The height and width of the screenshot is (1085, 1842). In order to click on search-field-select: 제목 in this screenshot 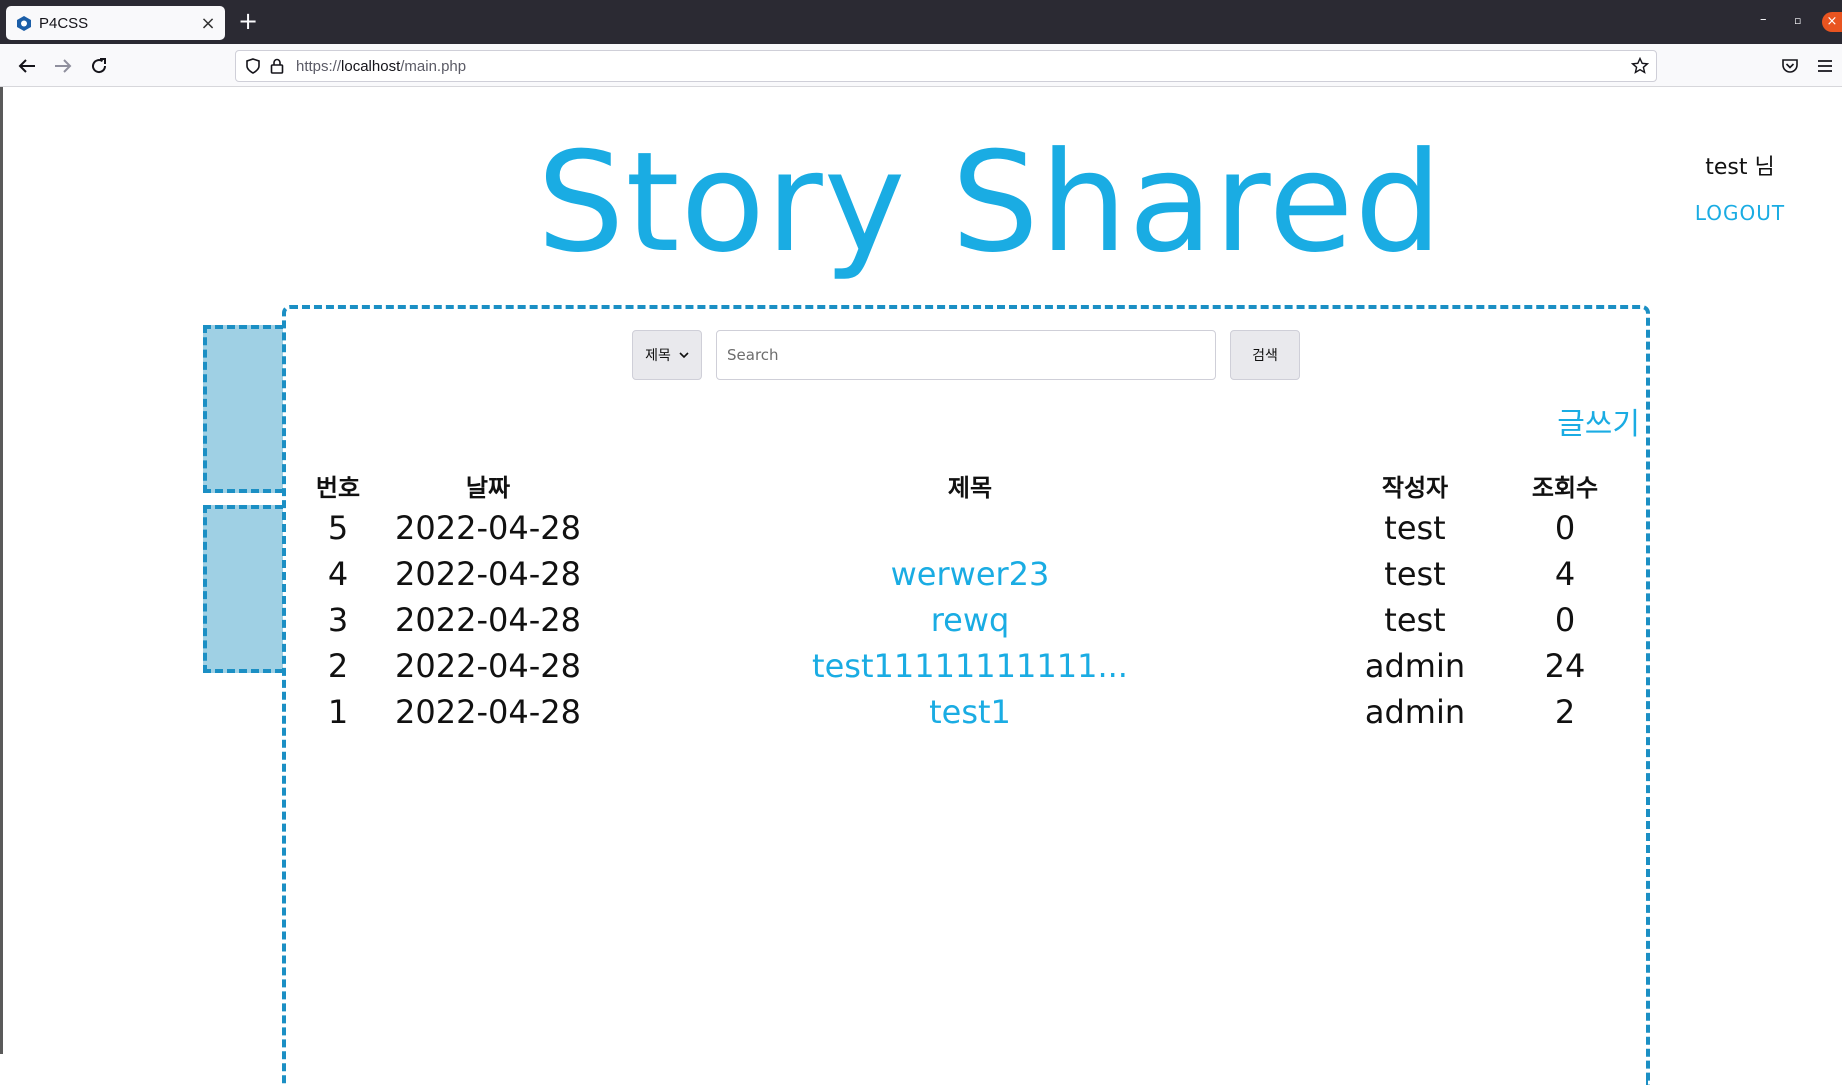, I will do `click(667, 355)`.